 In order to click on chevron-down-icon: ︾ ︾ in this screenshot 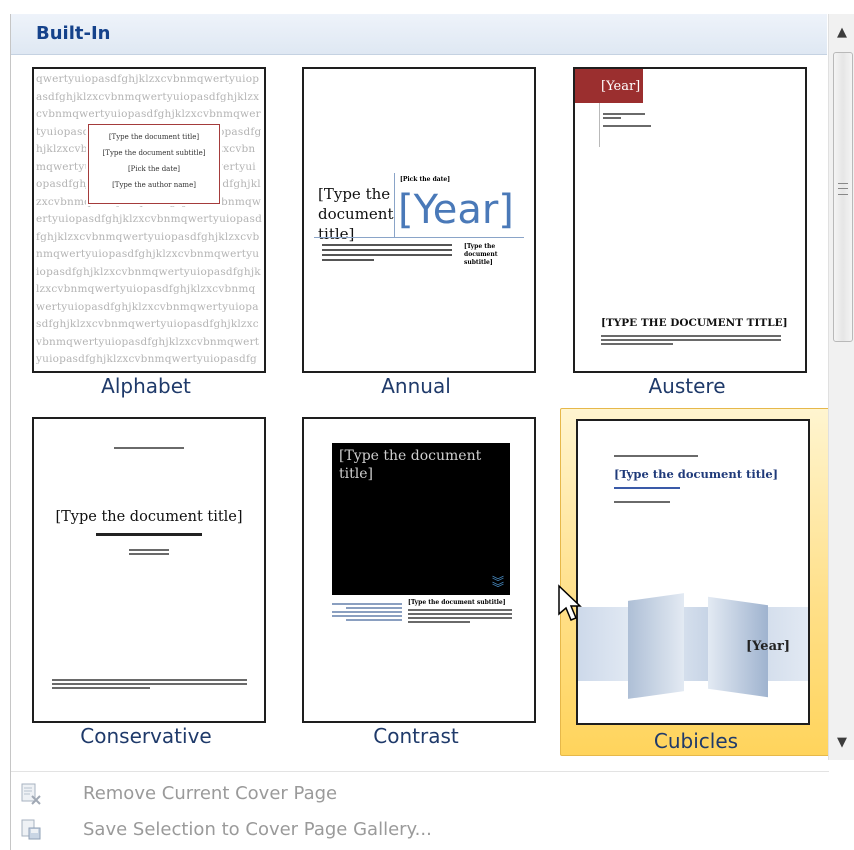, I will do `click(497, 585)`.